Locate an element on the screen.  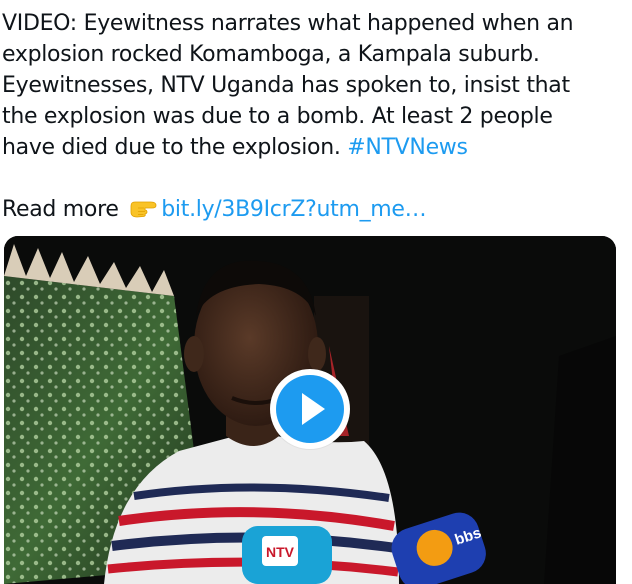
play-button is located at coordinates (310, 409).